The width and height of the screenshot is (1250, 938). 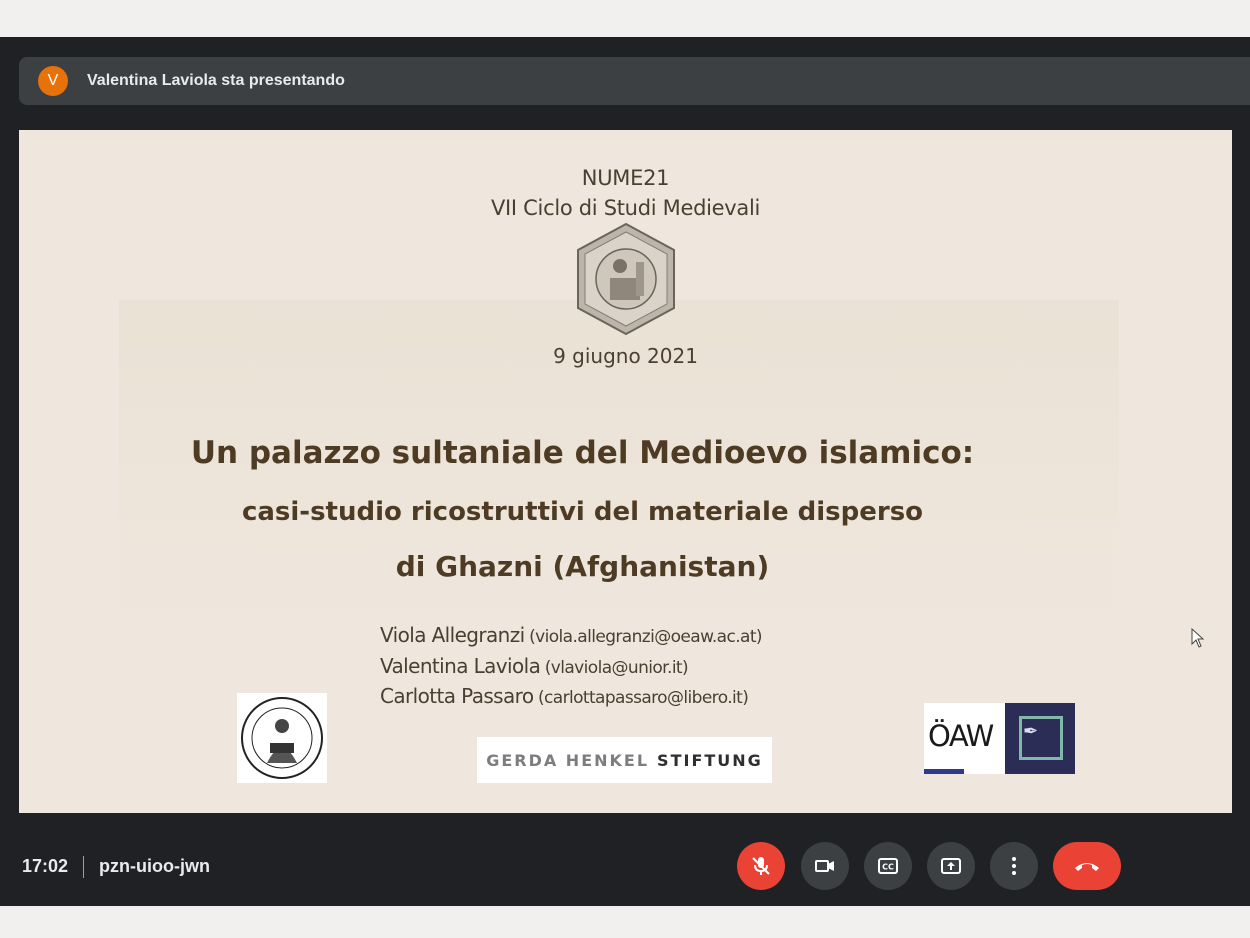 I want to click on present-now-button, so click(x=951, y=866).